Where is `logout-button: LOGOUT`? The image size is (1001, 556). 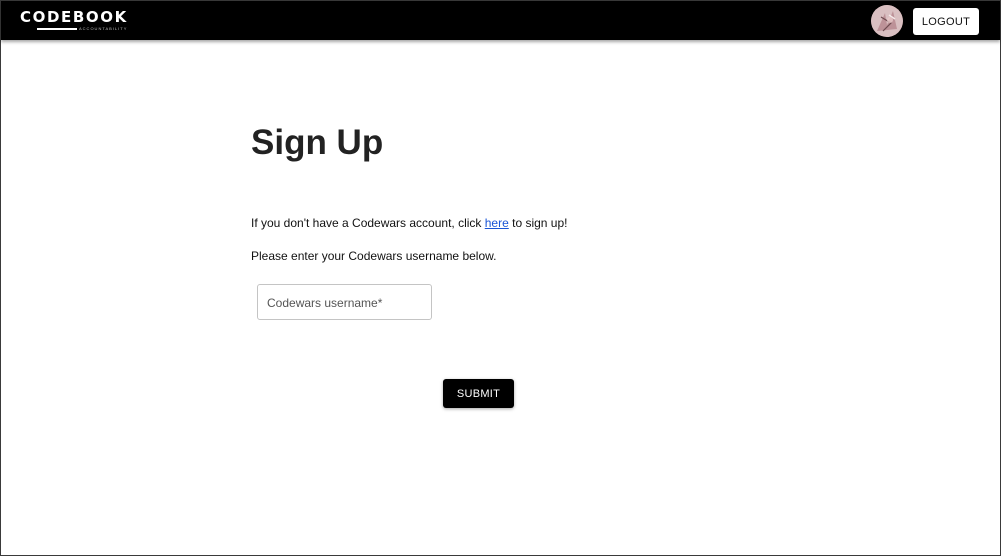 logout-button: LOGOUT is located at coordinates (946, 21).